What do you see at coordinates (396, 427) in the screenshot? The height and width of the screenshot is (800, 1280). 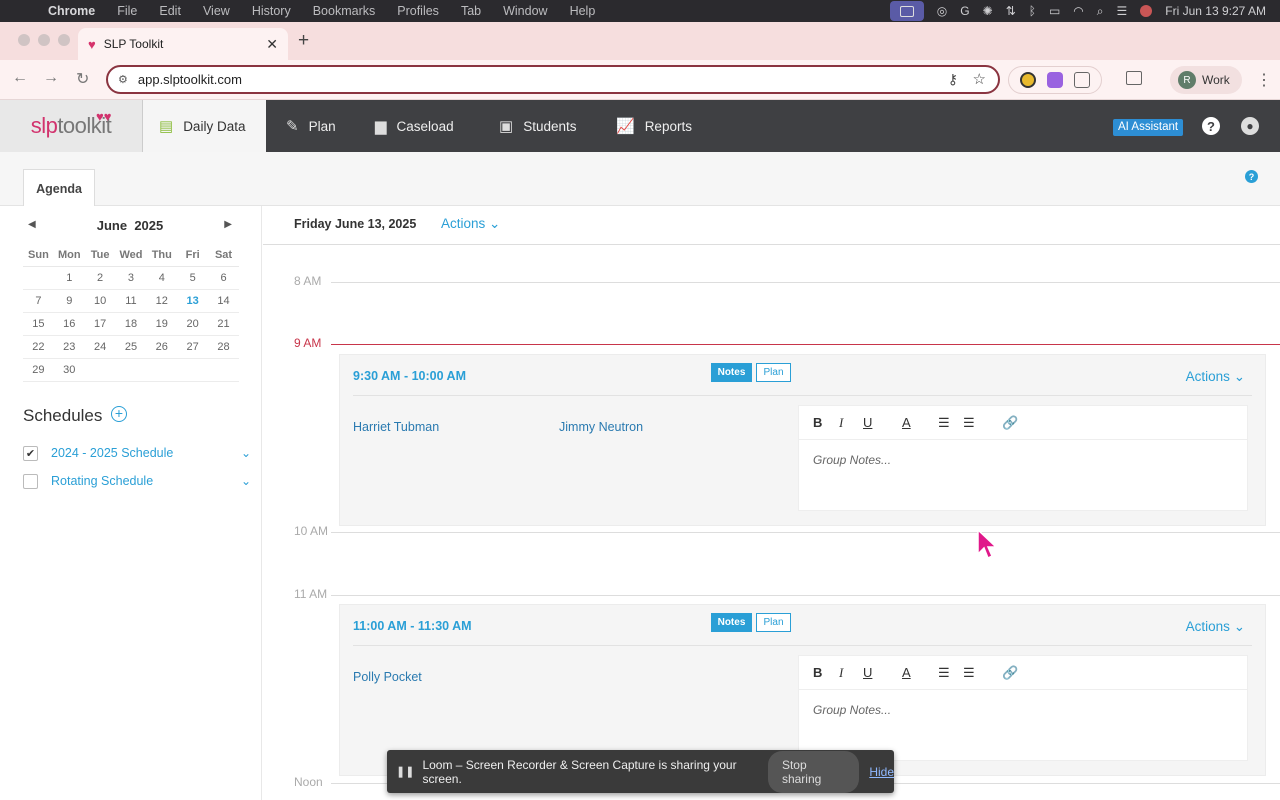 I see `student-link: Harriet Tubman` at bounding box center [396, 427].